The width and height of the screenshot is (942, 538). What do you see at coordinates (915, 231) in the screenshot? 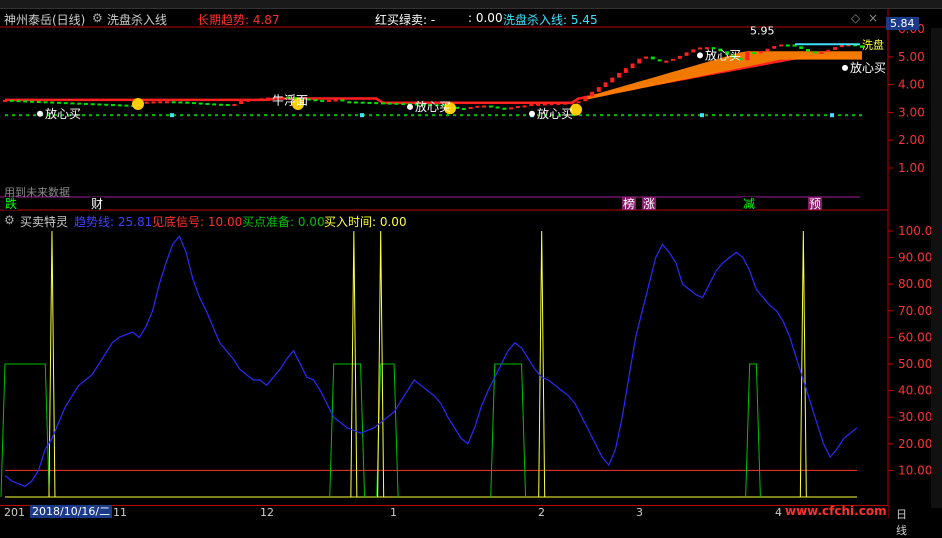
I see `ind-tick-0: 100.0` at bounding box center [915, 231].